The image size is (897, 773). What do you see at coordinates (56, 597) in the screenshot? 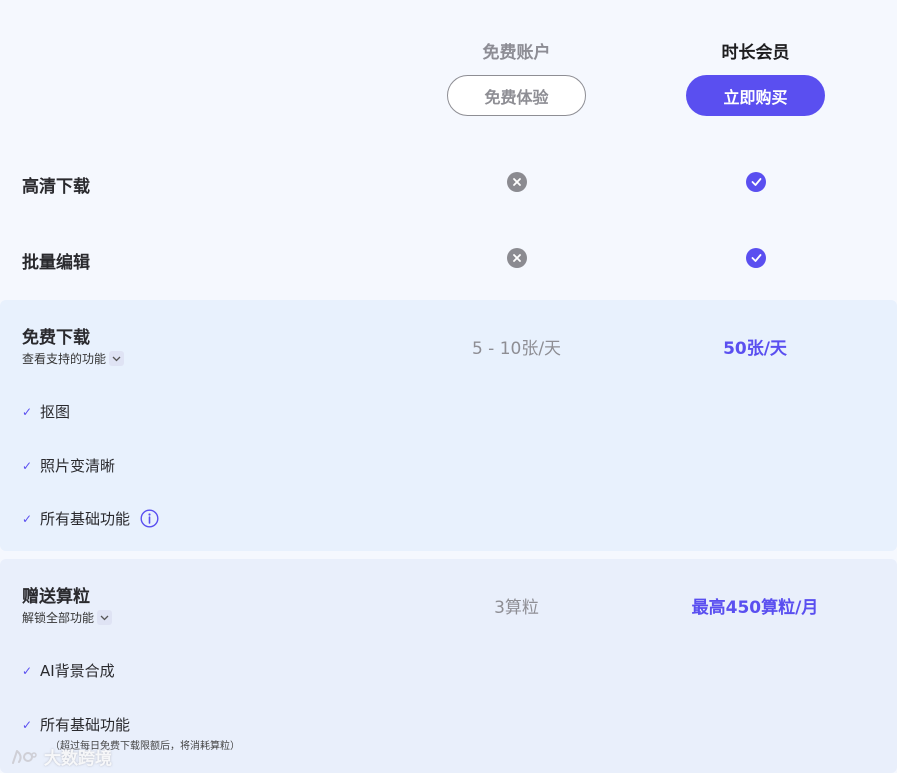
I see `credits-title: 赠送算粒` at bounding box center [56, 597].